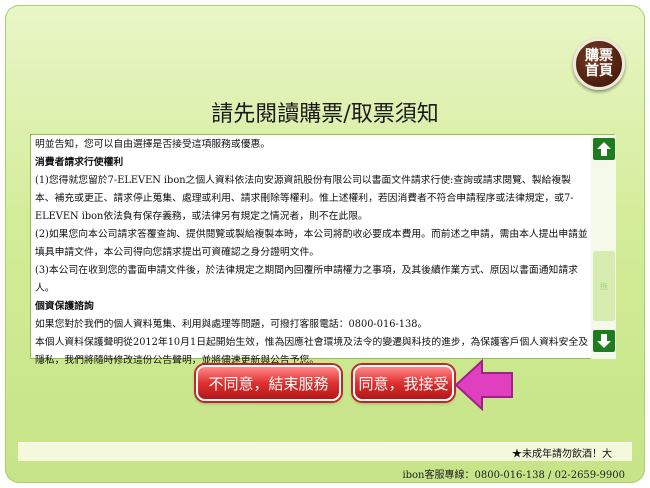 The image size is (650, 488). Describe the element at coordinates (268, 383) in the screenshot. I see `decline-button: 不同意，結束服務` at that location.